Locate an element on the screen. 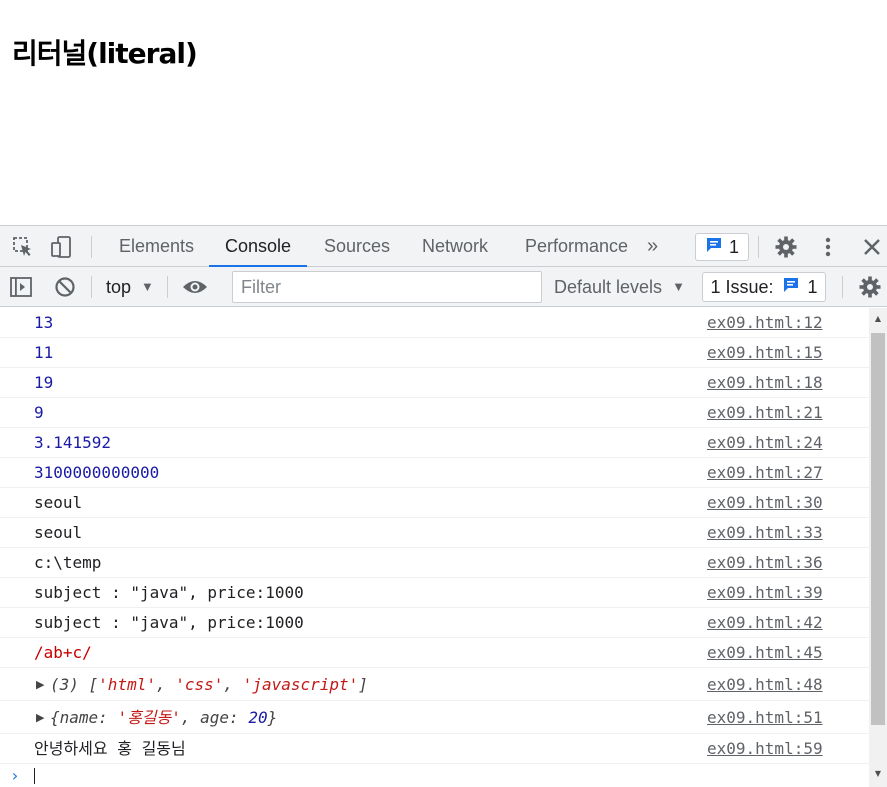 The height and width of the screenshot is (787, 887). device-toolbar-icon is located at coordinates (62, 247).